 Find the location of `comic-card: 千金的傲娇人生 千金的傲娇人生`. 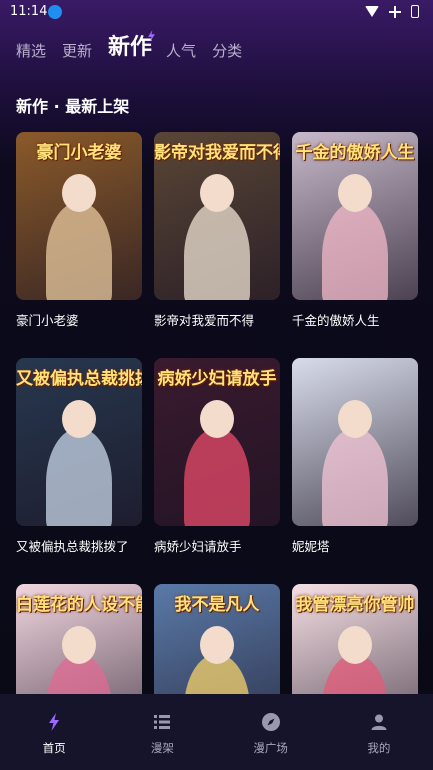

comic-card: 千金的傲娇人生 千金的傲娇人生 is located at coordinates (355, 230).